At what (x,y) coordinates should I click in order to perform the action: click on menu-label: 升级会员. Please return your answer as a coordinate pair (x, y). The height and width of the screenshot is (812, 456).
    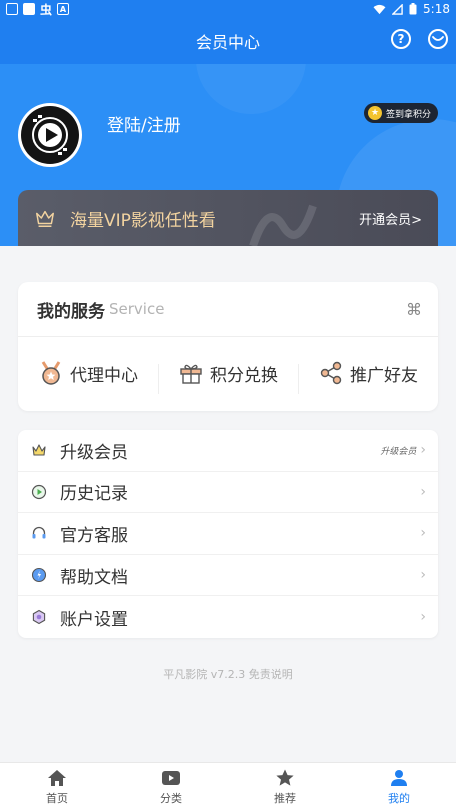
    Looking at the image, I should click on (94, 452).